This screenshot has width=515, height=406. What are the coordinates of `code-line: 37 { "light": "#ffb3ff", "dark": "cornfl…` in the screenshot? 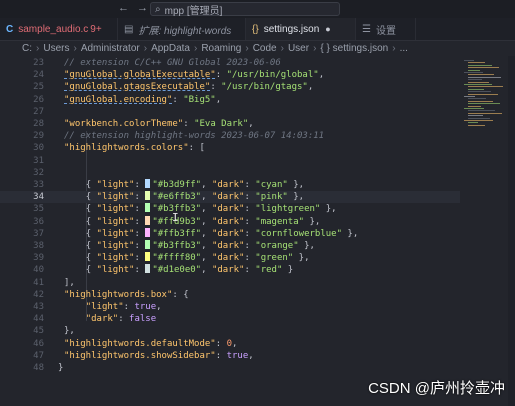 It's located at (230, 233).